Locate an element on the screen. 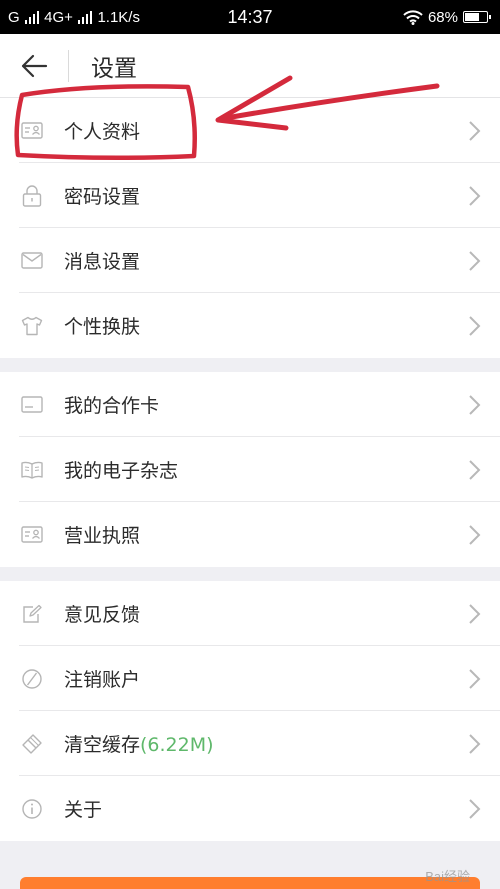 The width and height of the screenshot is (500, 889). carrier-label: G is located at coordinates (14, 17).